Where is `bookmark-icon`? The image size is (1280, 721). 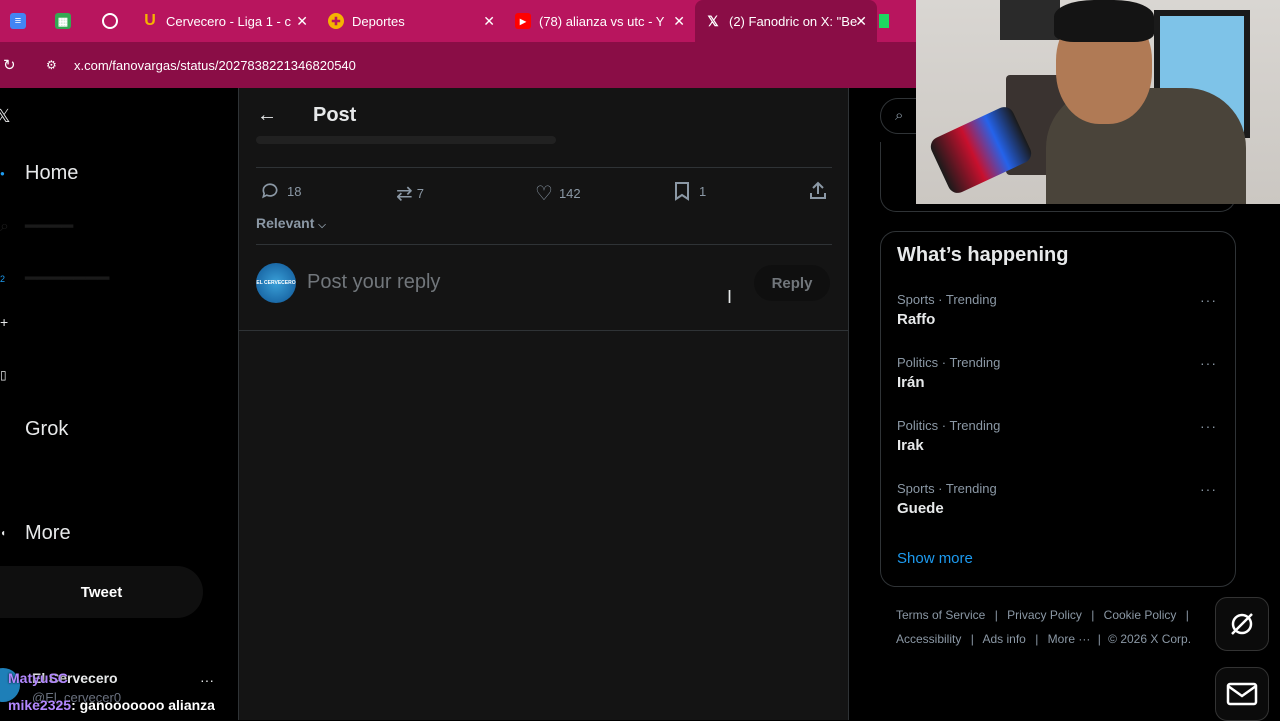 bookmark-icon is located at coordinates (682, 191).